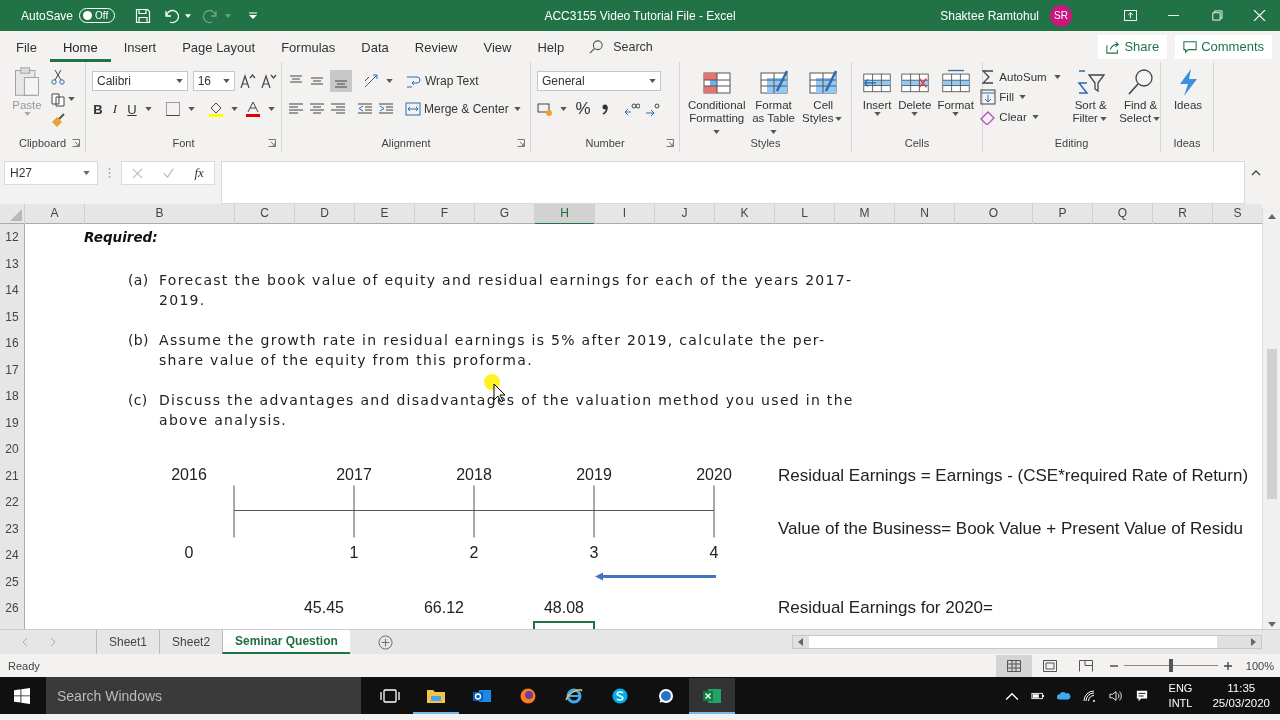 The height and width of the screenshot is (720, 1280). I want to click on number-format-field: General, so click(599, 81).